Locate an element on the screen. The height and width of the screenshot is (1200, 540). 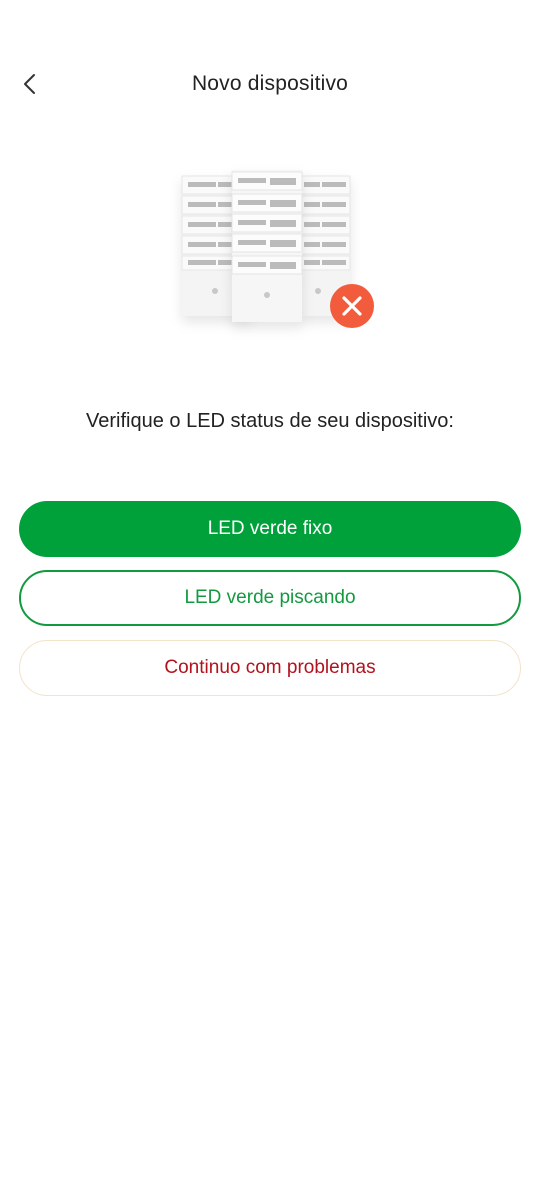
led-blinking-green-label: LED verde piscando is located at coordinates (270, 597).